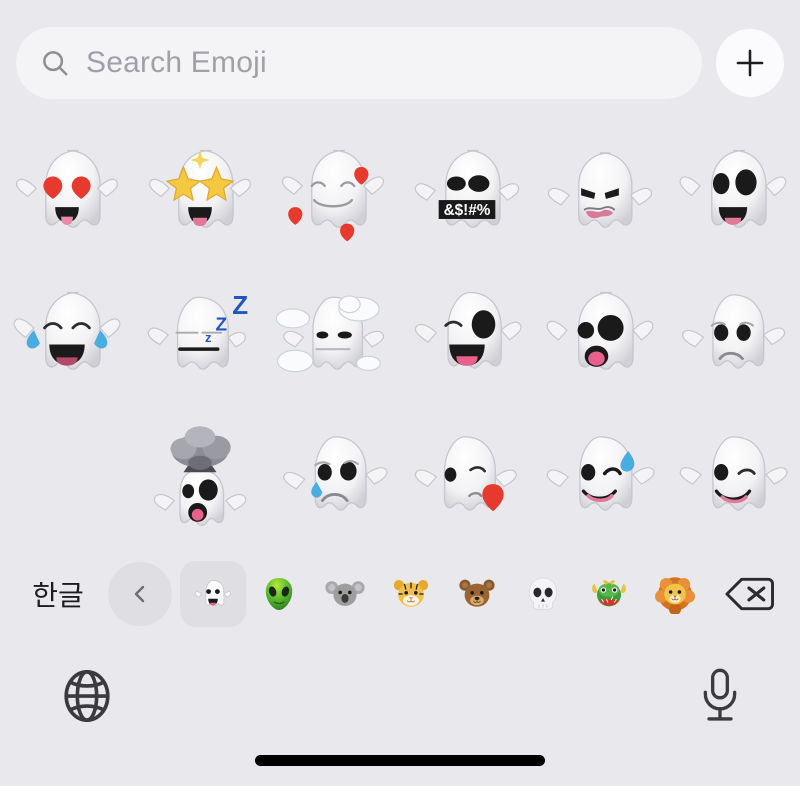 This screenshot has height=786, width=800. I want to click on category-lion-tab, so click(675, 594).